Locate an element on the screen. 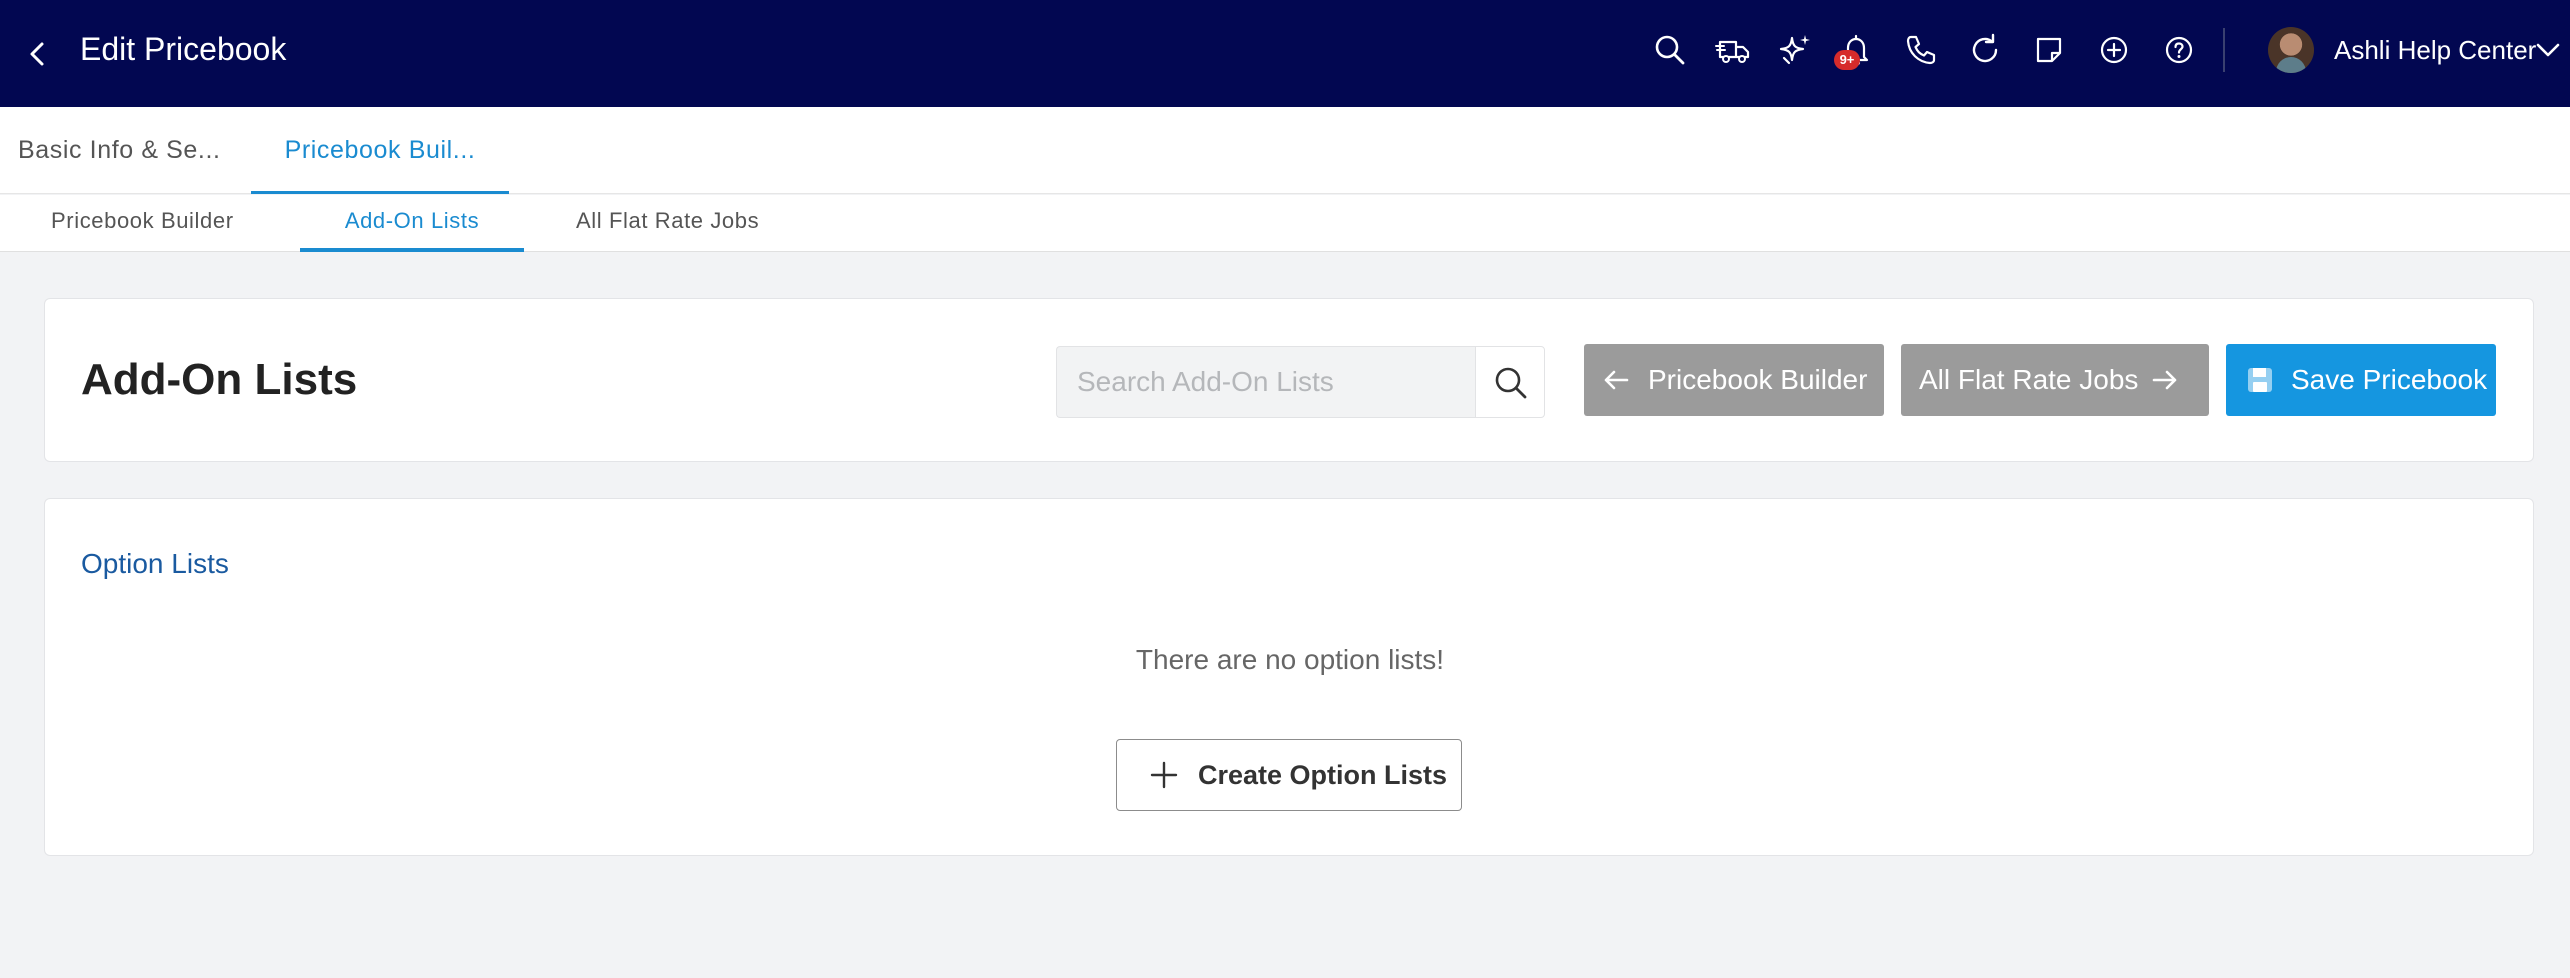  subtab-pricebook-builder: Pricebook Builder is located at coordinates (142, 223).